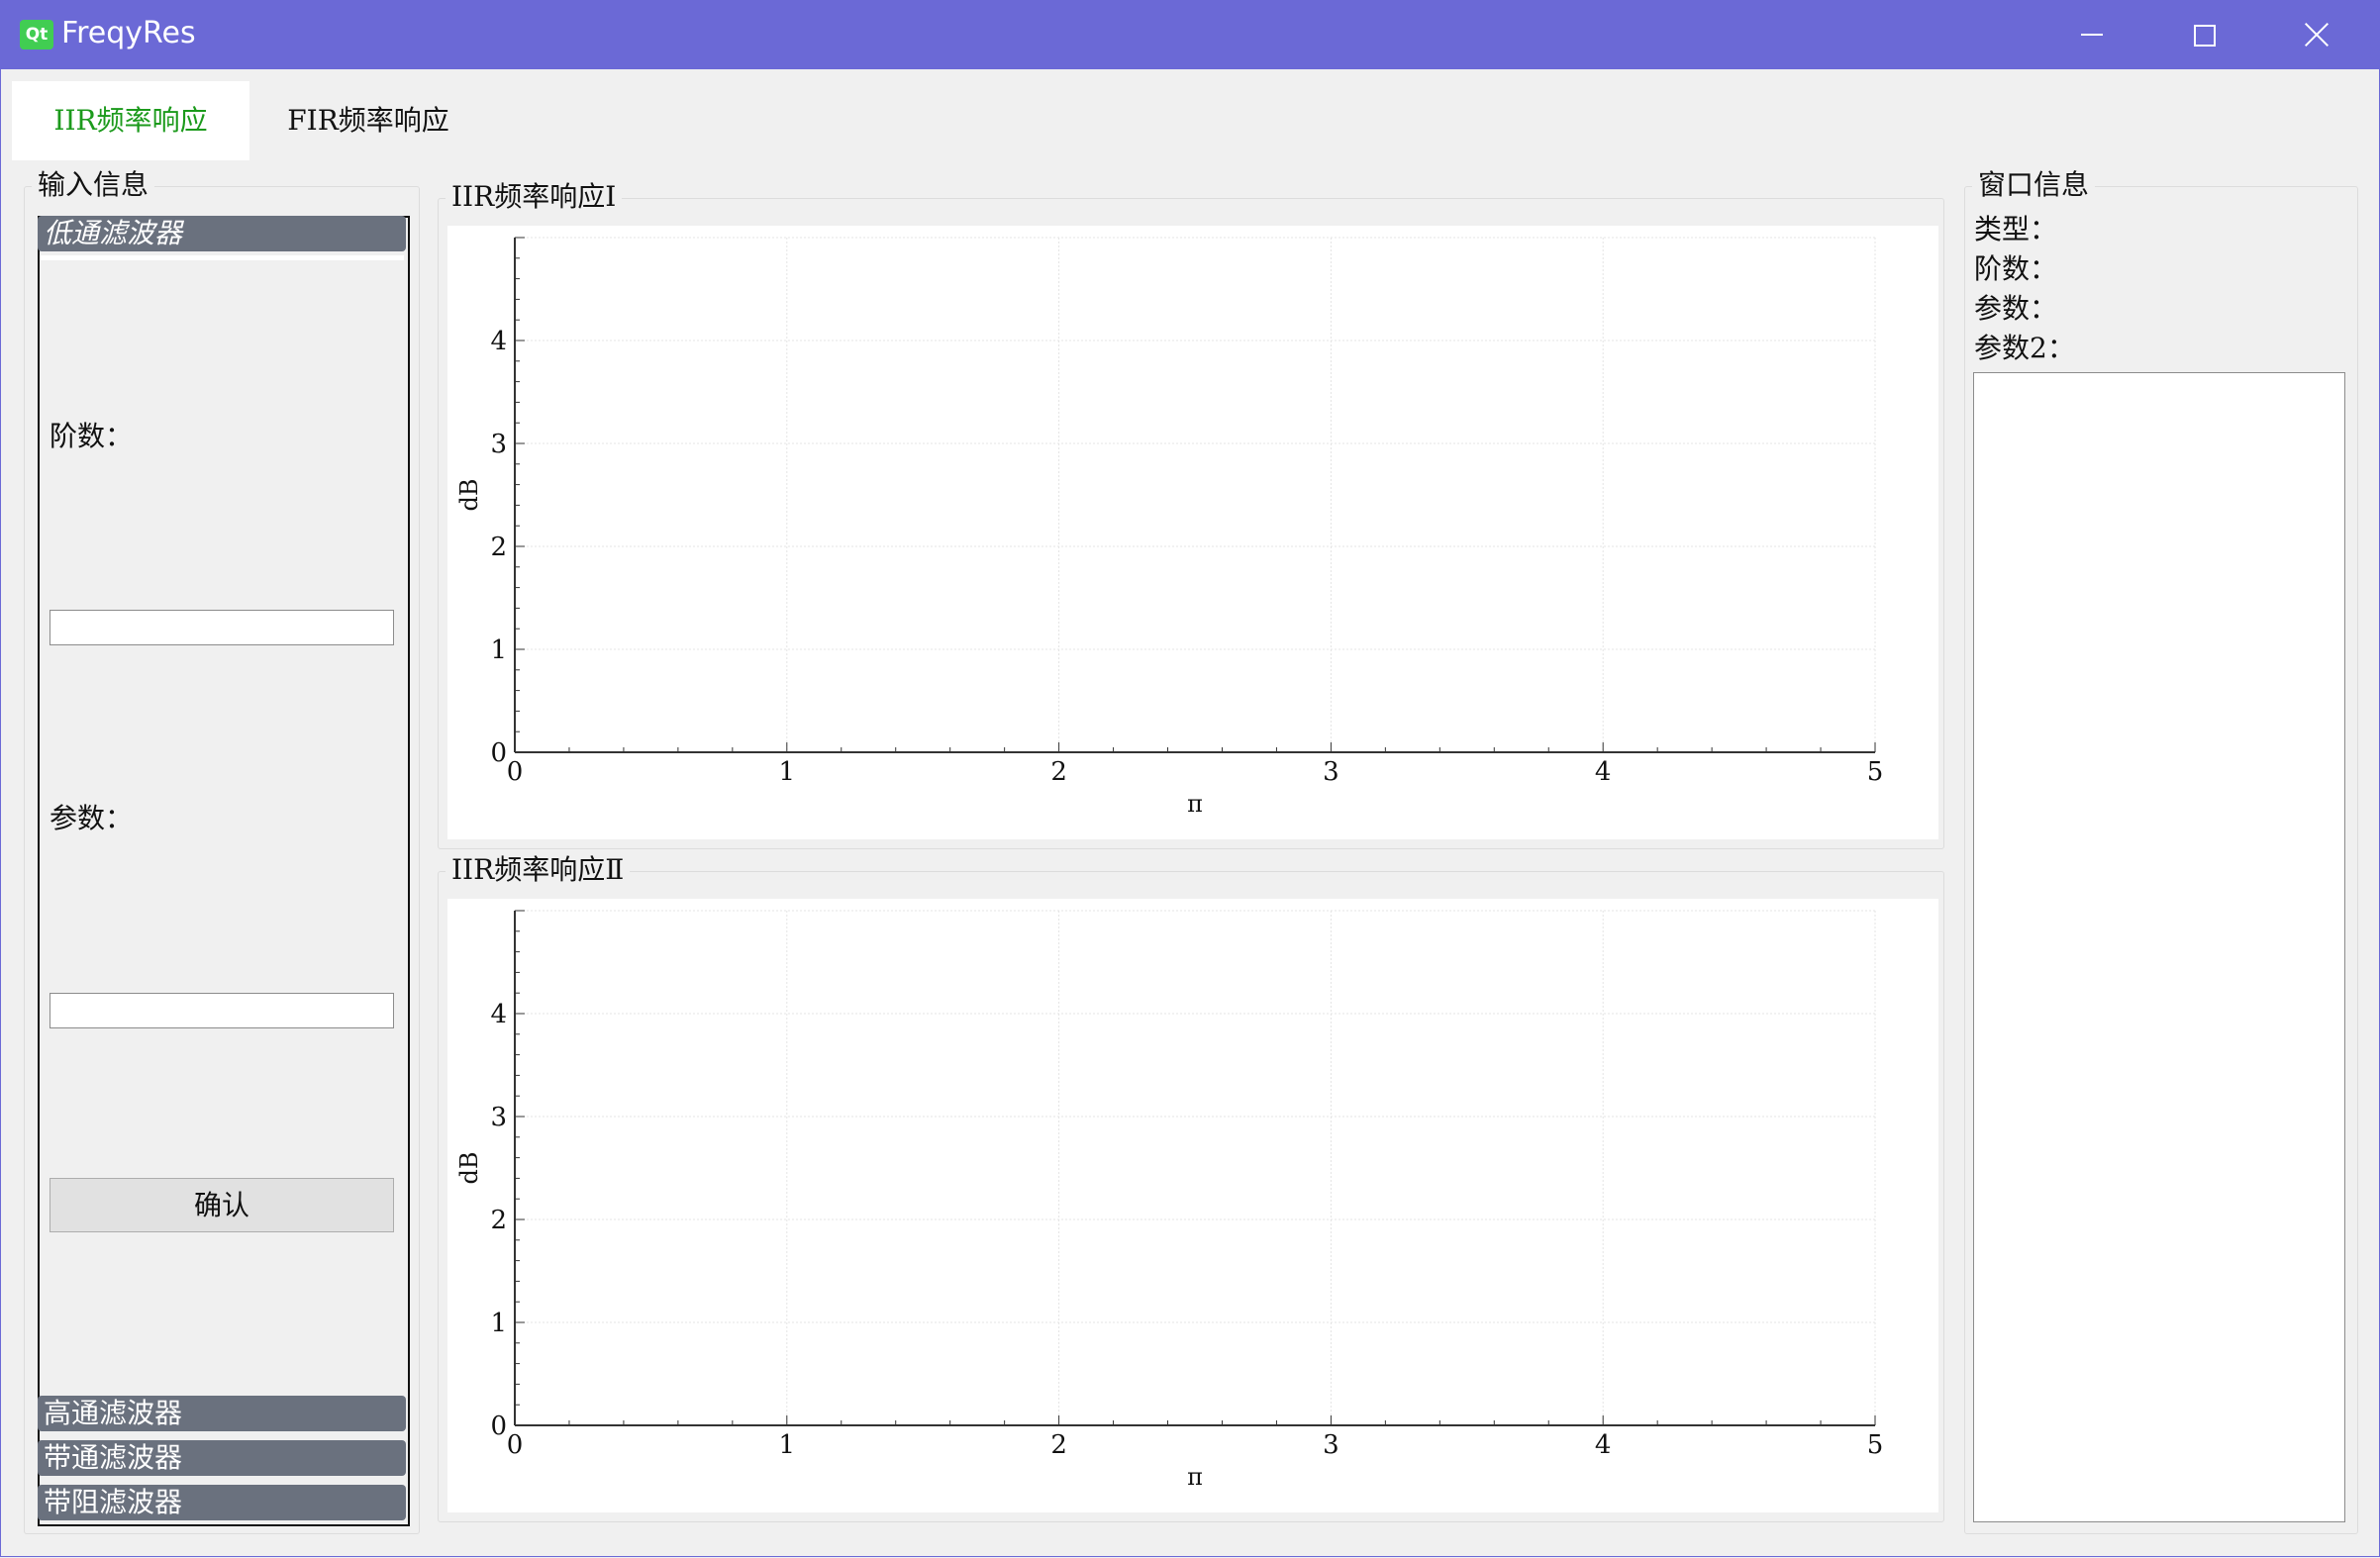 The image size is (2380, 1558). Describe the element at coordinates (2016, 268) in the screenshot. I see `info-order-label: 阶数：` at that location.